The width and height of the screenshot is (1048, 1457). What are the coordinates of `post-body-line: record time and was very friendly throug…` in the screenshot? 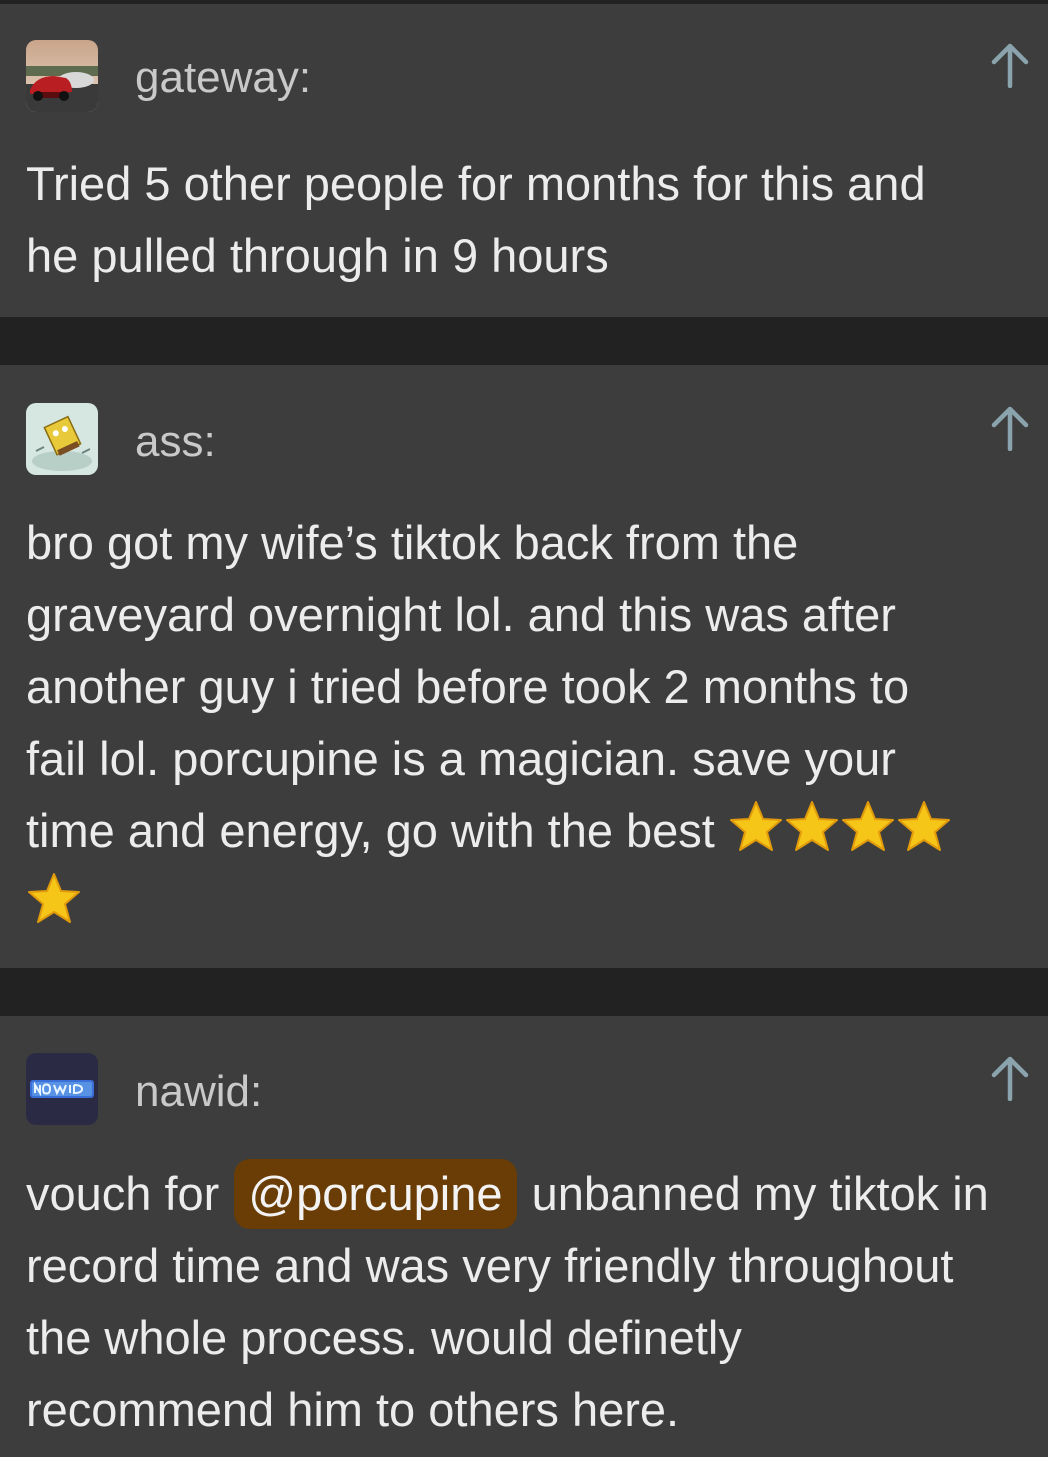 It's located at (490, 1265).